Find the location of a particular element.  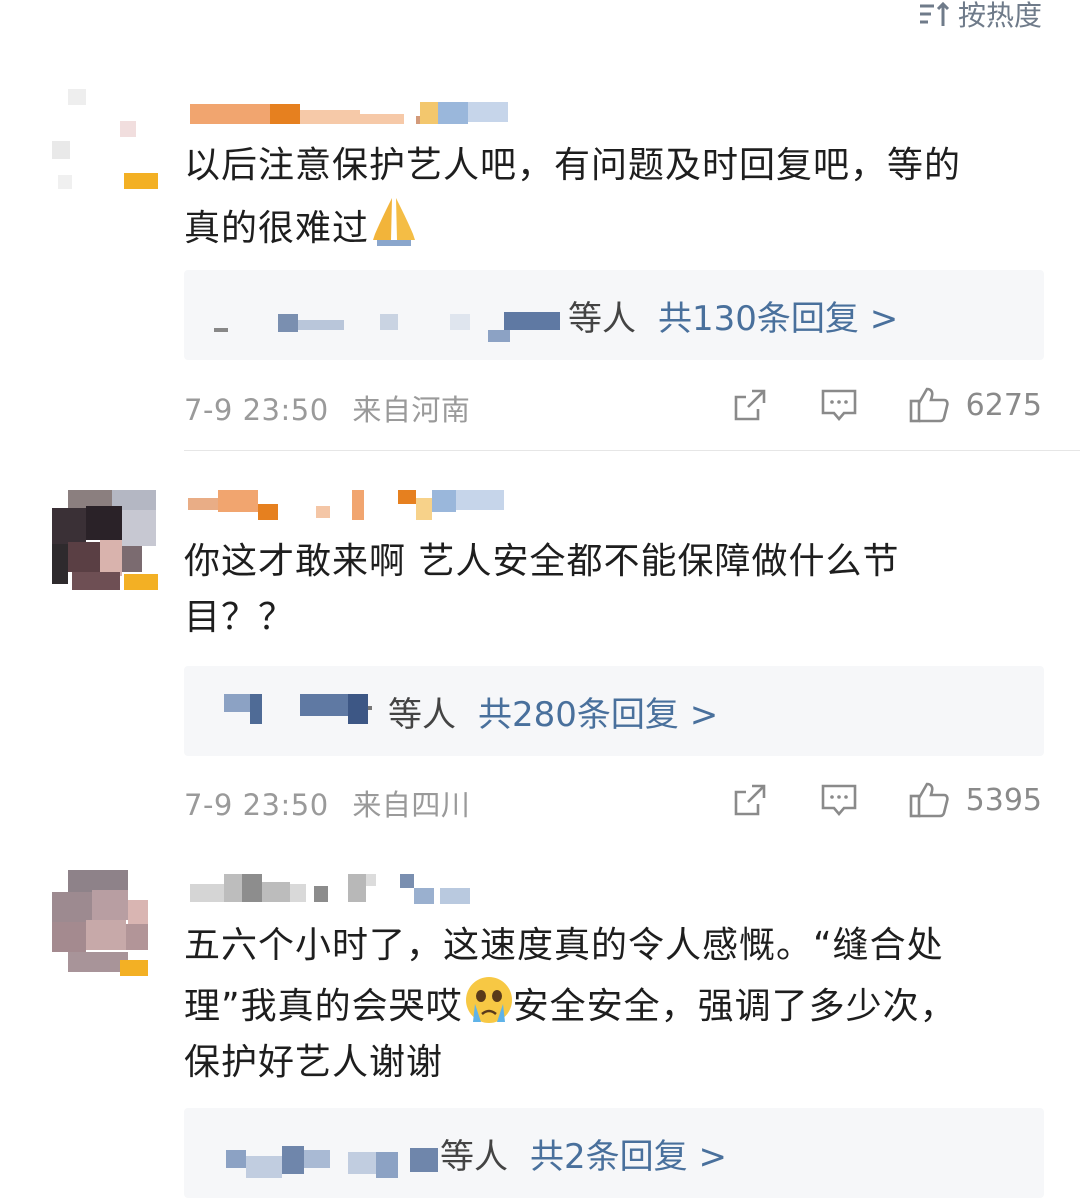

like-count: 5395 is located at coordinates (1003, 800).